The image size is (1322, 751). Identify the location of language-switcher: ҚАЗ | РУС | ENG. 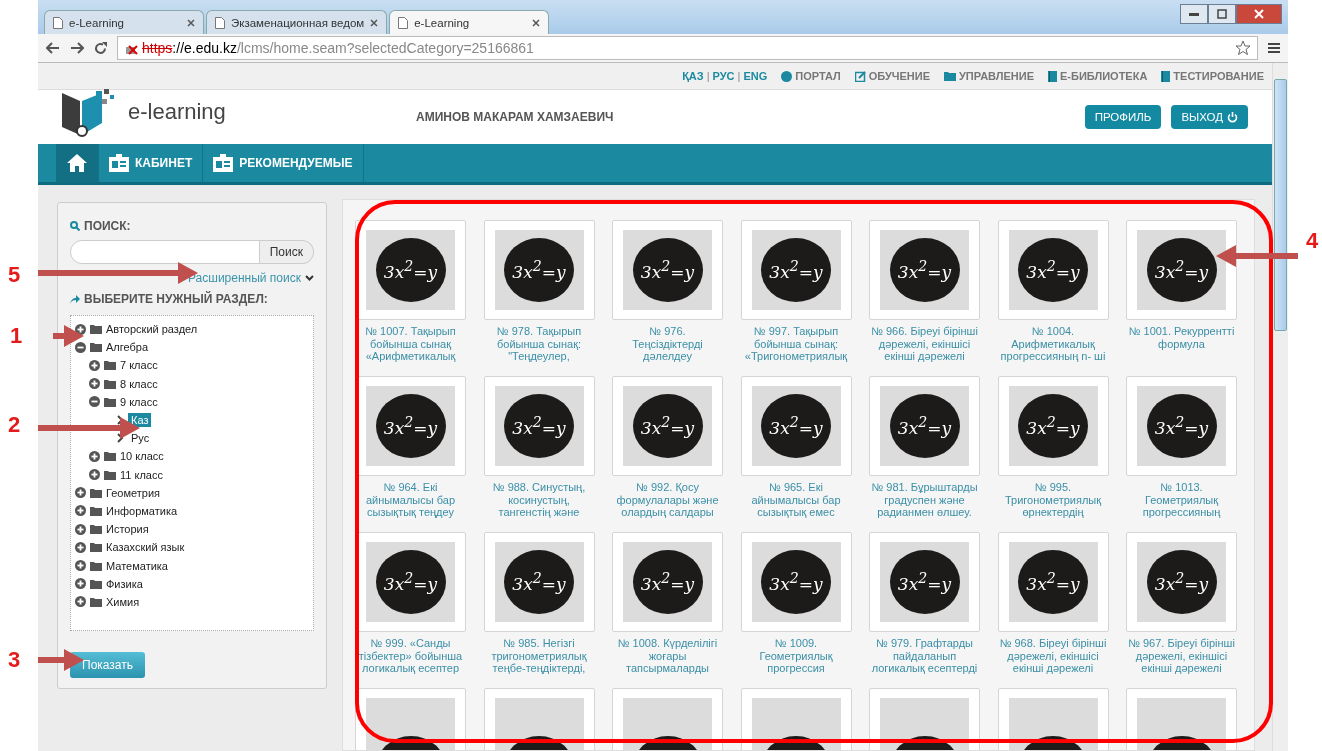
(725, 76).